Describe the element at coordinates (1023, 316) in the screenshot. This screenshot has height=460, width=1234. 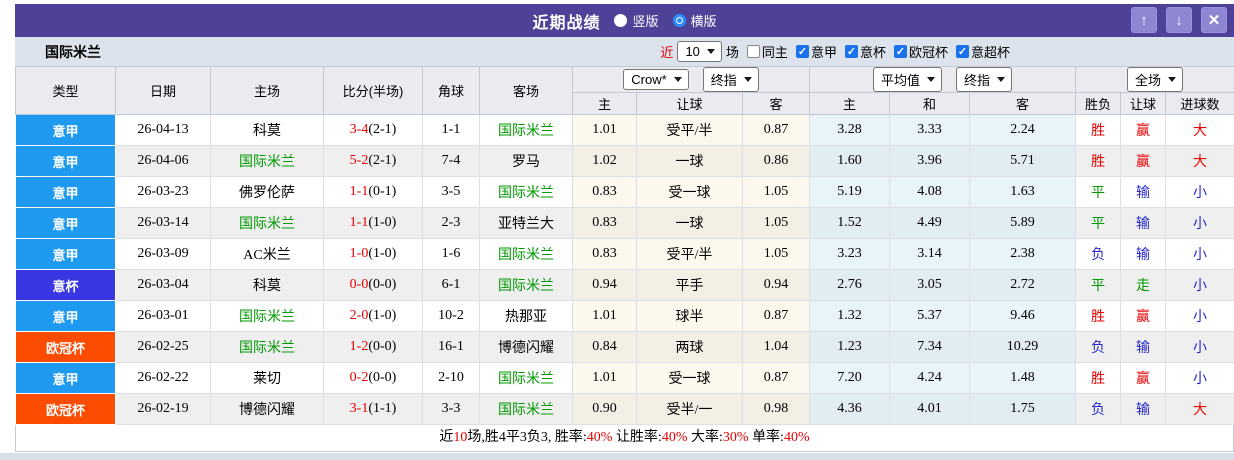
I see `avg-away: 9.46` at that location.